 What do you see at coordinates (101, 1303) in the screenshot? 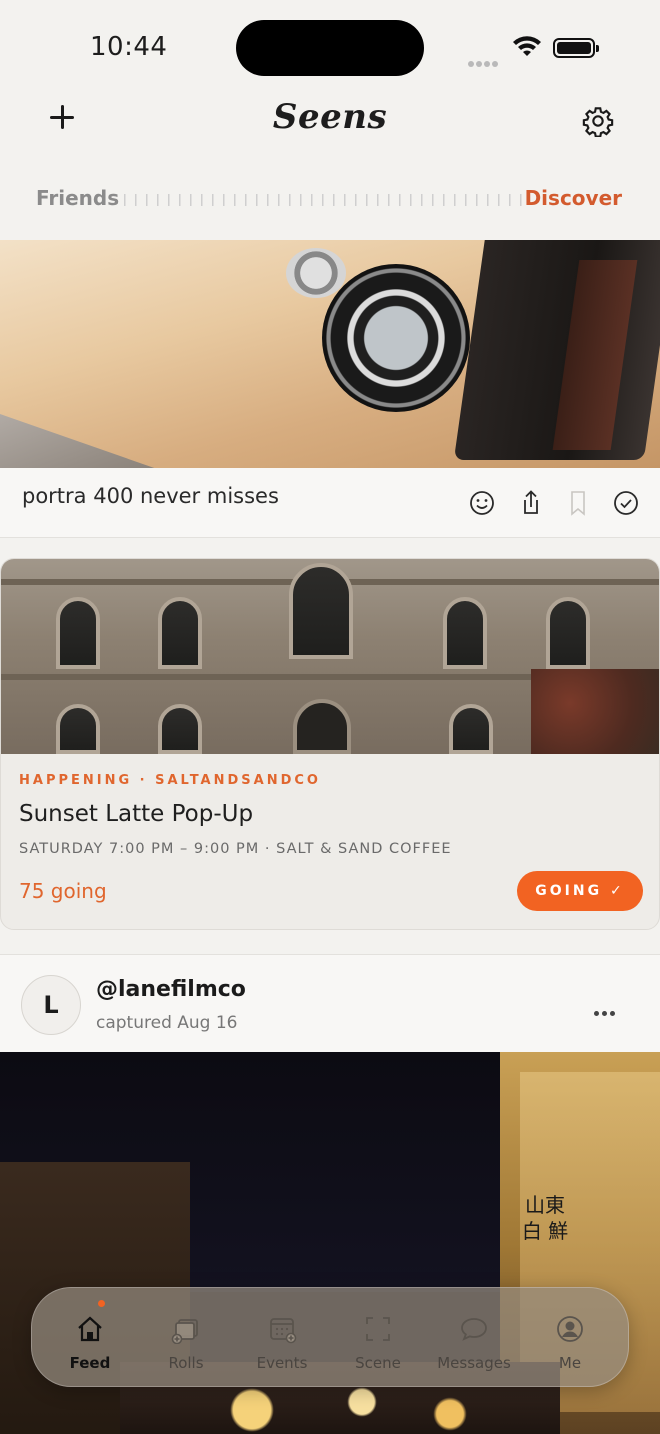
I see `active-indicator` at bounding box center [101, 1303].